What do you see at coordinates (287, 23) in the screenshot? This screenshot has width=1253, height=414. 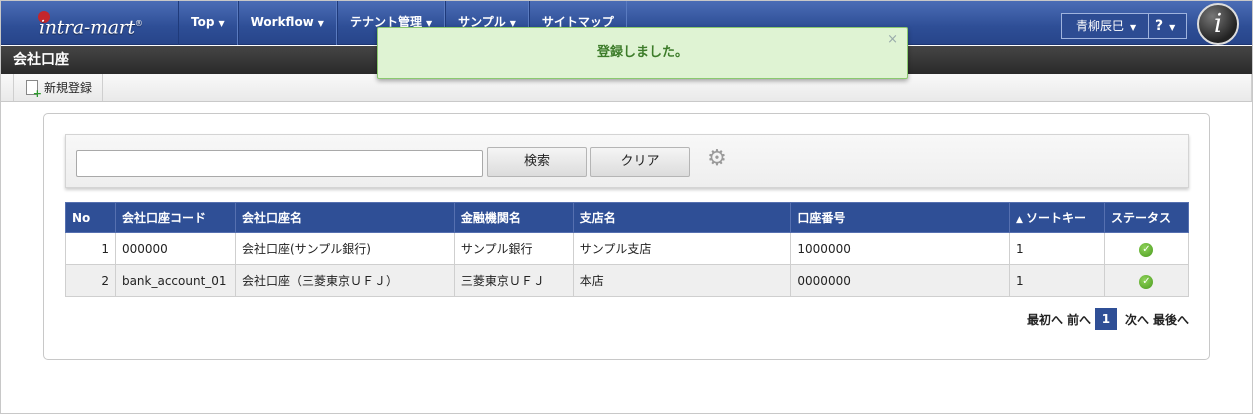 I see `nav-workflow: Workflow ▼` at bounding box center [287, 23].